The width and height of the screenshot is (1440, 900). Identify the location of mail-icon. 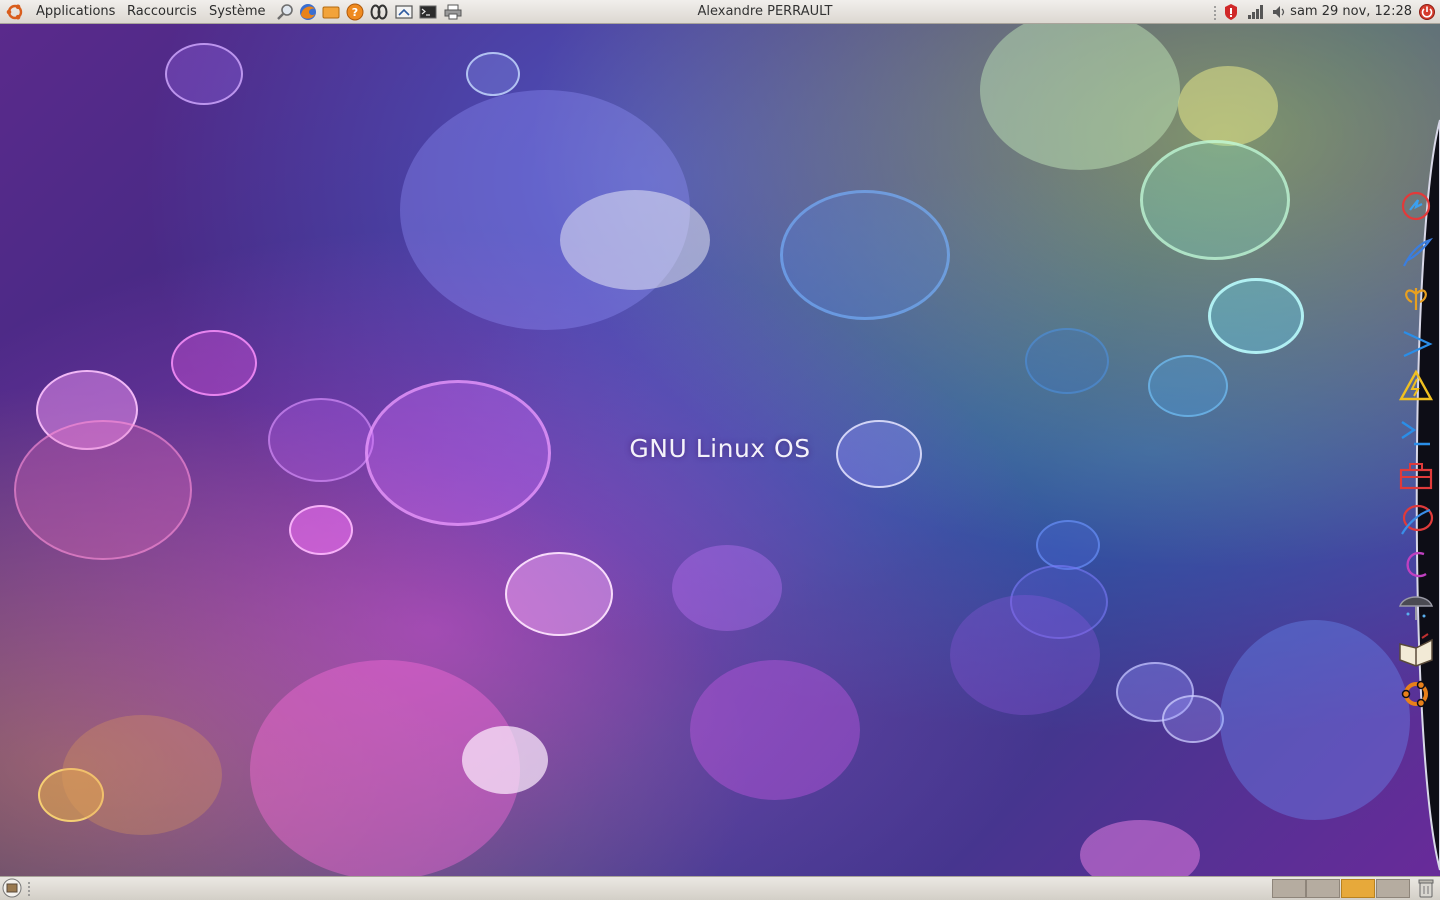
(331, 12).